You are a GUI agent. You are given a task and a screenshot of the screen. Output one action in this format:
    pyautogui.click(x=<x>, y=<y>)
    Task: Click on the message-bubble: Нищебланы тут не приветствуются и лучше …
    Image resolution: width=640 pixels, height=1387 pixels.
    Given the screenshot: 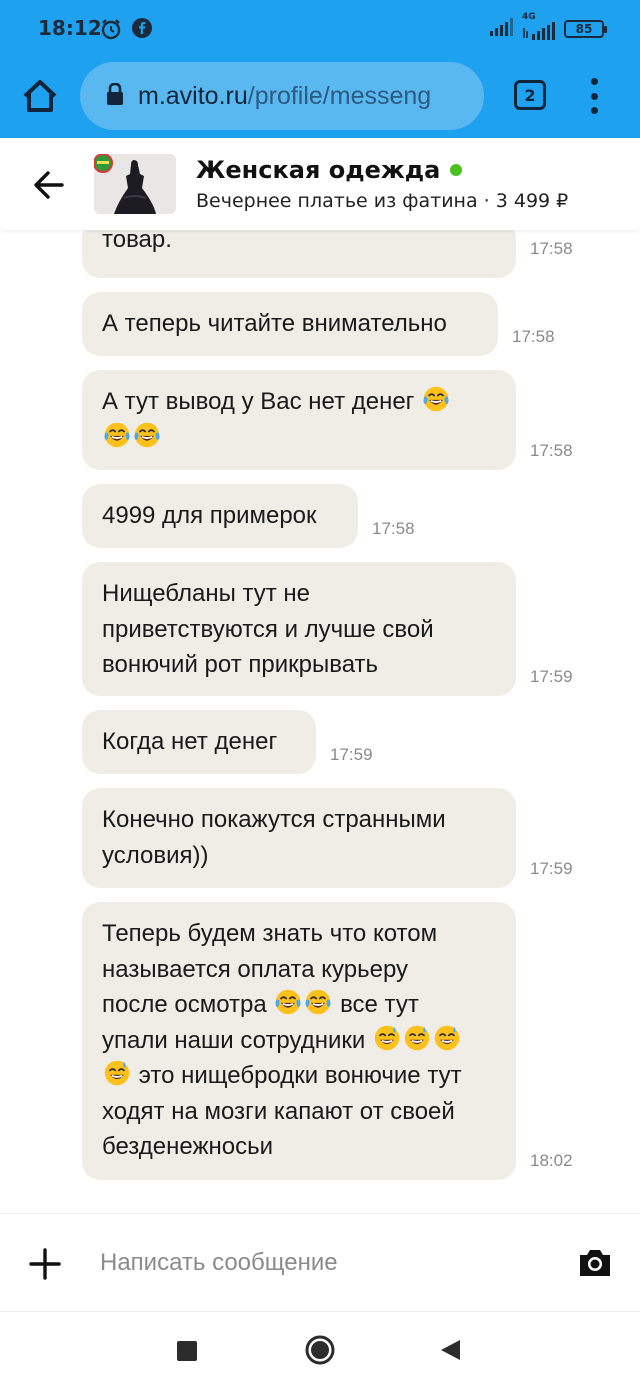 What is the action you would take?
    pyautogui.click(x=327, y=629)
    